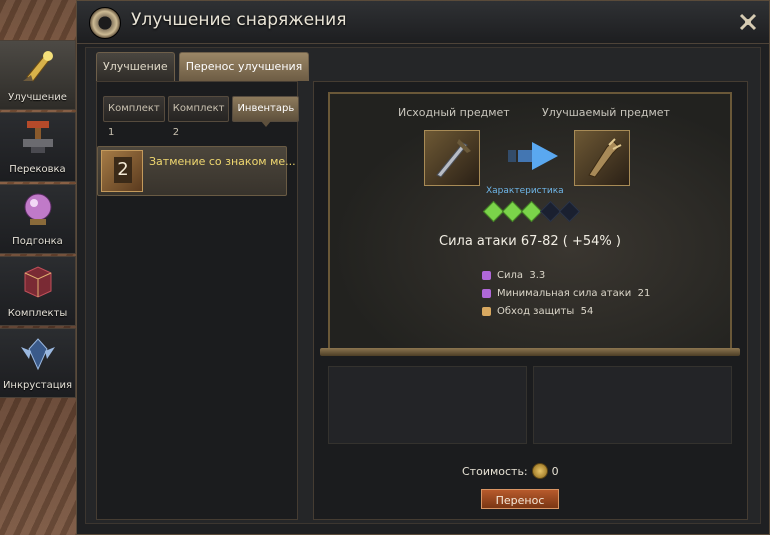 The width and height of the screenshot is (770, 535). I want to click on attack-power: Сила атаки 67-82 ( +54% ), so click(530, 241).